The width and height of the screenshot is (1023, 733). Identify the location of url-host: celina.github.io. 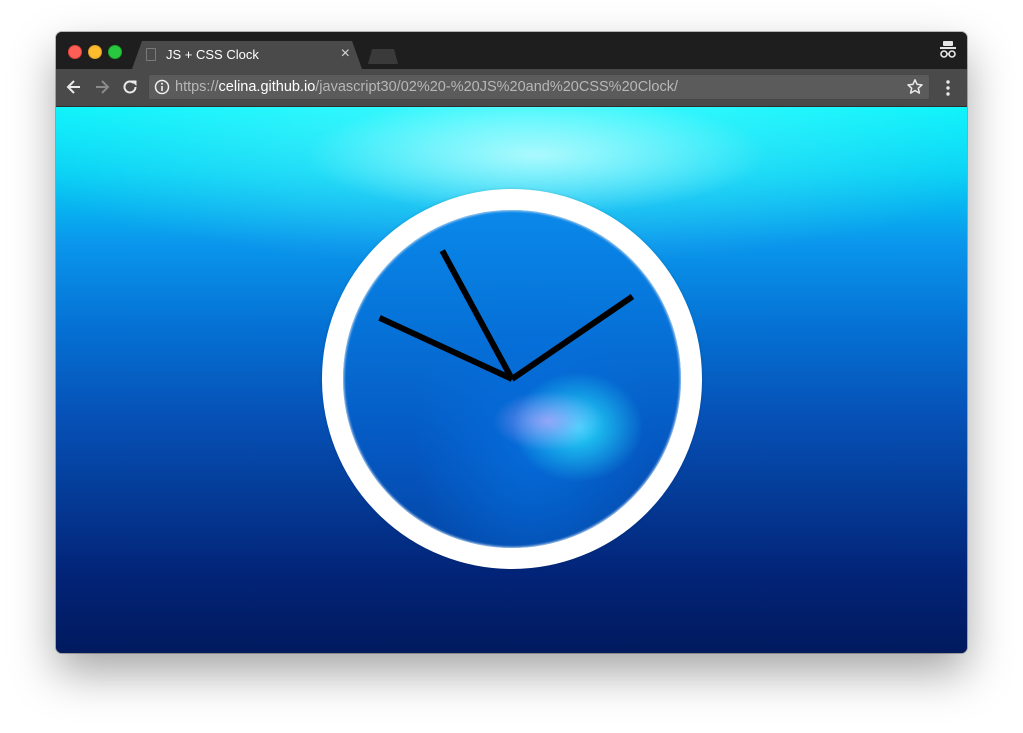
(267, 87).